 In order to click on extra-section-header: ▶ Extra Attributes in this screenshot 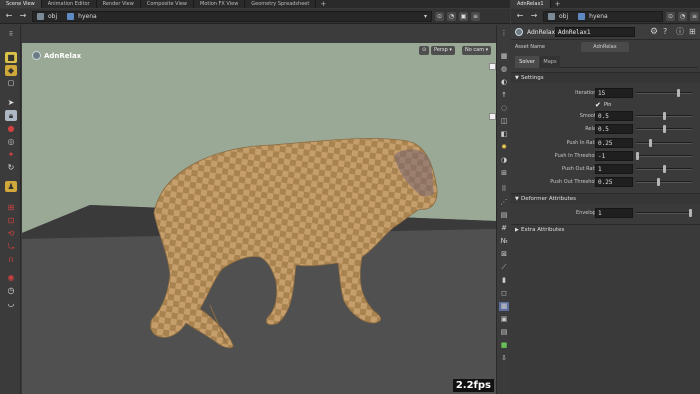, I will do `click(605, 229)`.